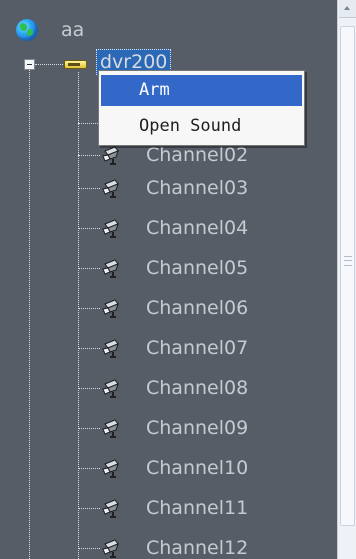  Describe the element at coordinates (197, 348) in the screenshot. I see `channel-label: Channel07` at that location.